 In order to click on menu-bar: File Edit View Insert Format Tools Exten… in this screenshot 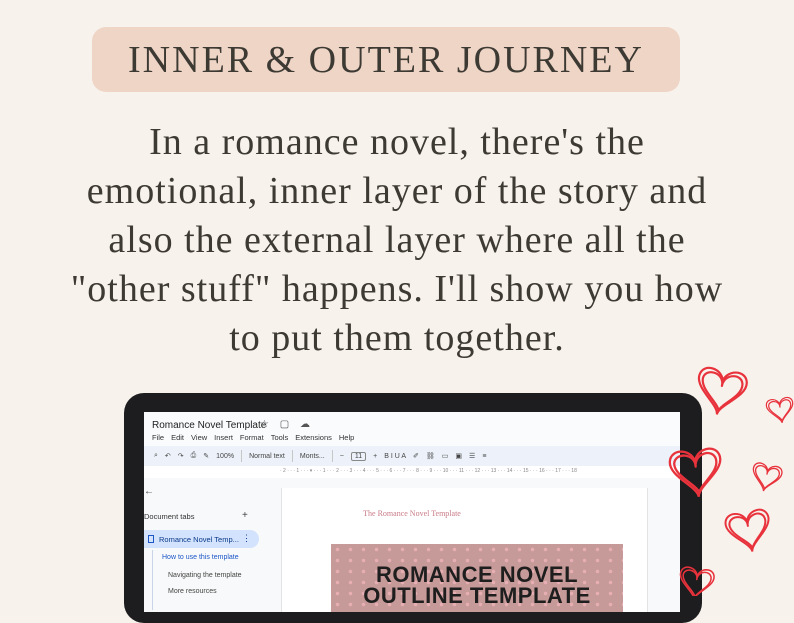, I will do `click(253, 437)`.